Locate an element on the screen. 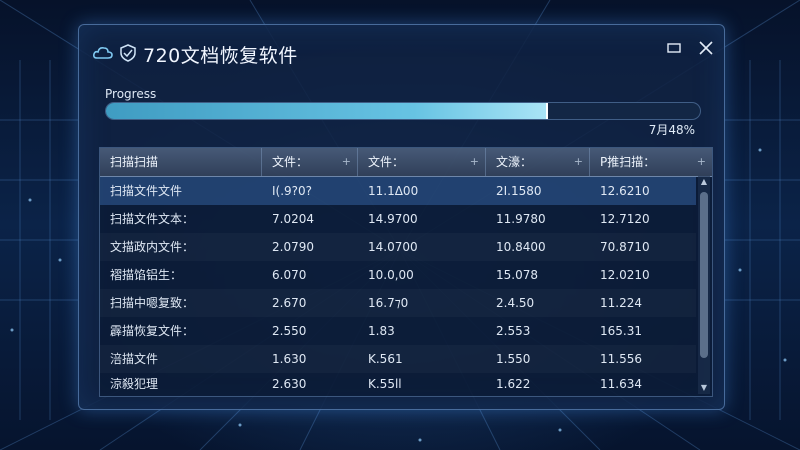 This screenshot has width=800, height=450. table-cell: 2.553 is located at coordinates (513, 331).